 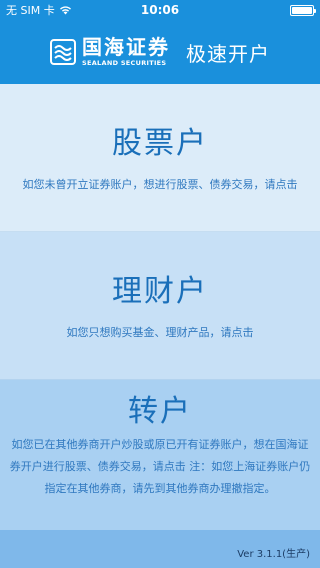 What do you see at coordinates (160, 549) in the screenshot?
I see `footer: Ver 3.1.1(生产)` at bounding box center [160, 549].